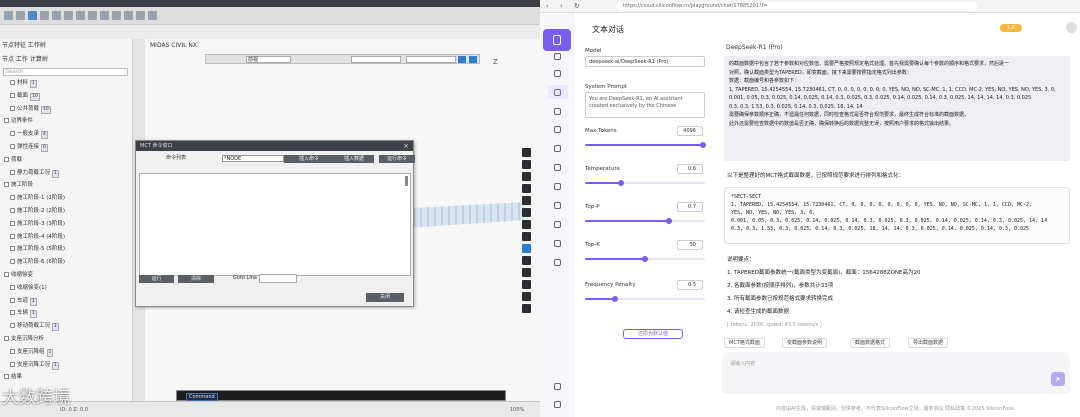 The width and height of the screenshot is (1080, 417). What do you see at coordinates (37, 237) in the screenshot?
I see `tree-item: 施工阶段-4 (4阶段)` at bounding box center [37, 237].